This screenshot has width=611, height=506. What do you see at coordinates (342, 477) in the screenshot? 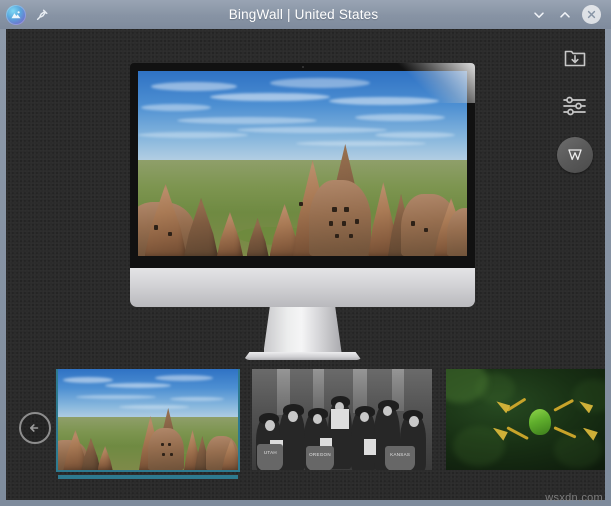
I see `thumbnail-indicator-placeholder` at bounding box center [342, 477].